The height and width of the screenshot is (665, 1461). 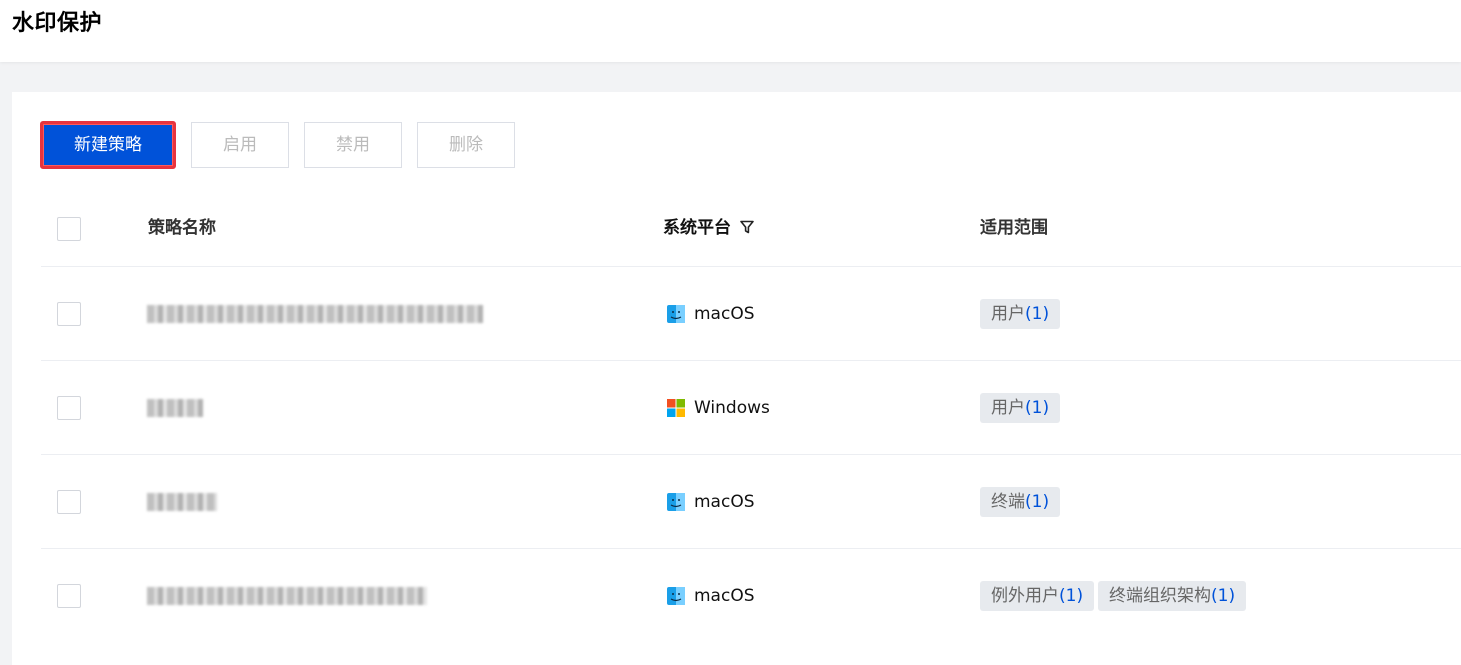 What do you see at coordinates (353, 145) in the screenshot?
I see `disable-button: 禁用` at bounding box center [353, 145].